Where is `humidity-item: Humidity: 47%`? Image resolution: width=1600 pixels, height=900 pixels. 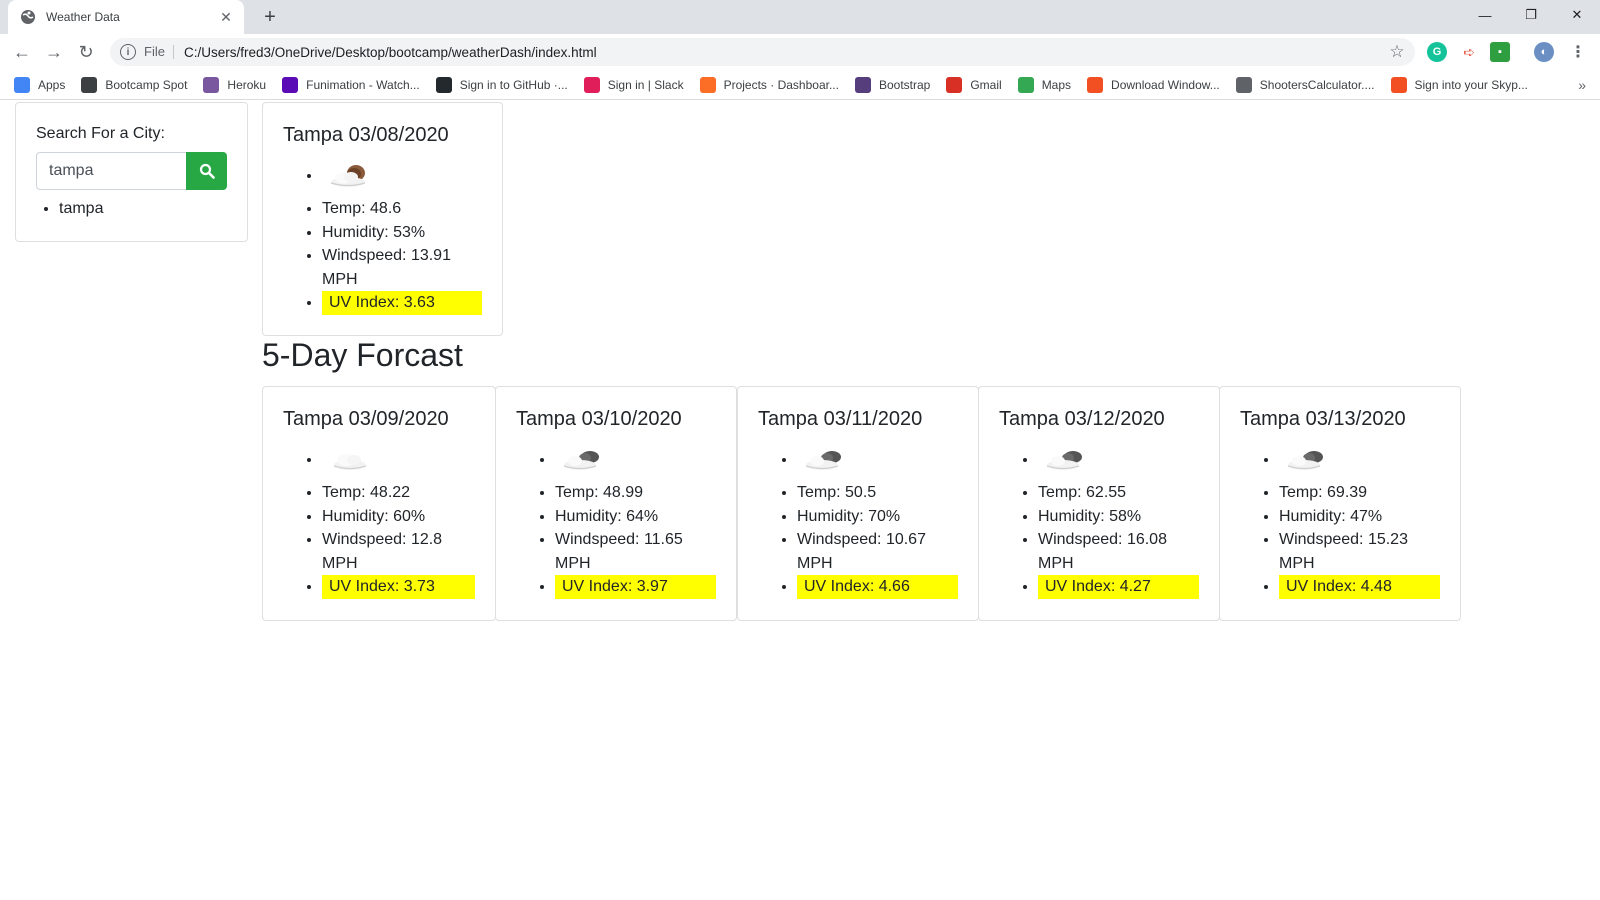
humidity-item: Humidity: 47% is located at coordinates (1359, 517).